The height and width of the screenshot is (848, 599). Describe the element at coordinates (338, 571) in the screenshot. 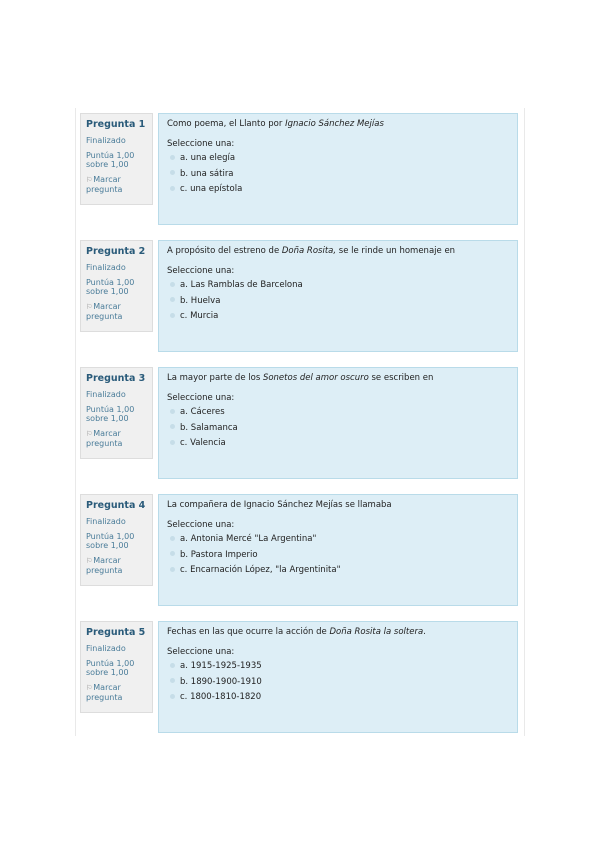

I see `answer-option: c. Encarnación López, "la Argentinita"` at that location.